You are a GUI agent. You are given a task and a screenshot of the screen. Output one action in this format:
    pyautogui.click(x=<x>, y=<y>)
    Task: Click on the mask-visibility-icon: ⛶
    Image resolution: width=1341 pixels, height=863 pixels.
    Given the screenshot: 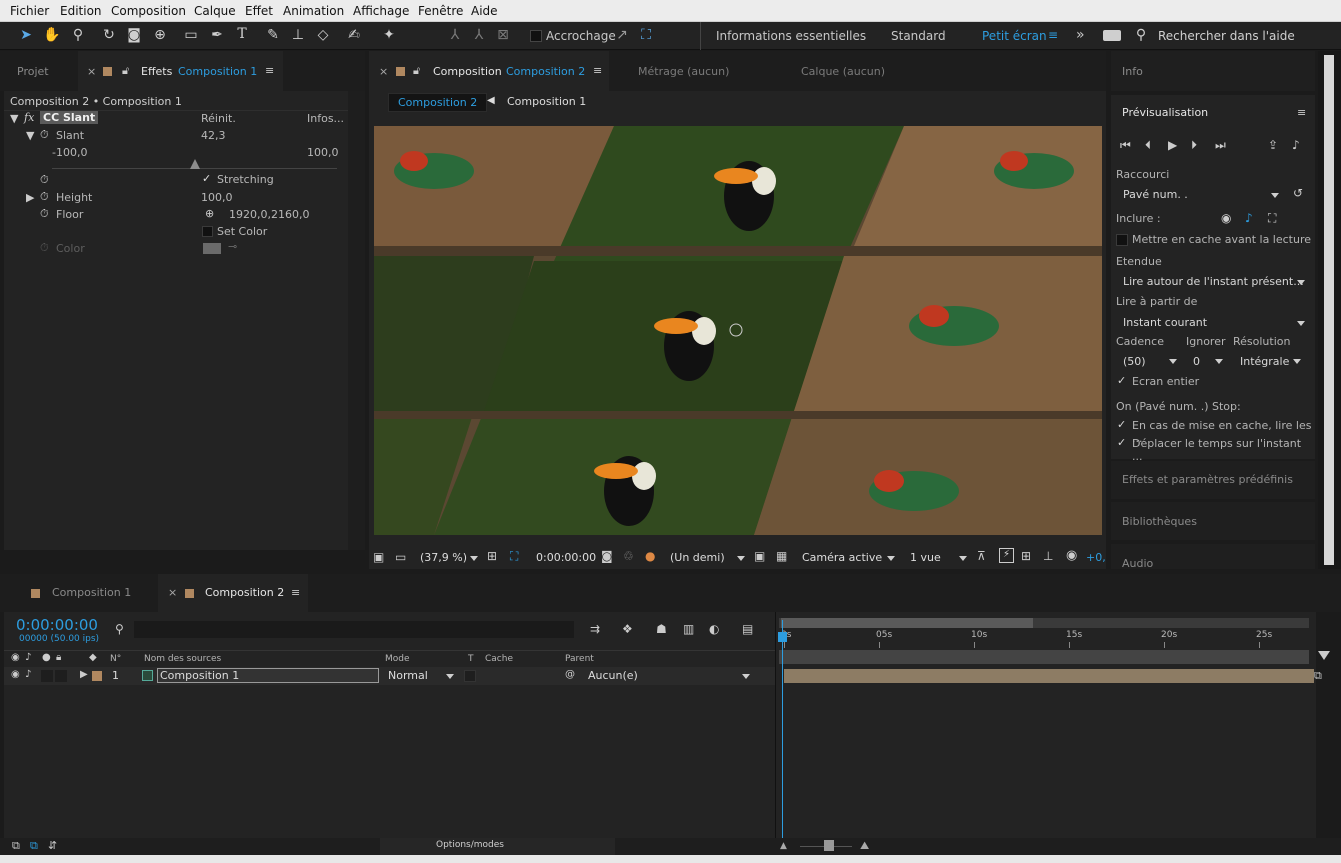 What is the action you would take?
    pyautogui.click(x=514, y=556)
    